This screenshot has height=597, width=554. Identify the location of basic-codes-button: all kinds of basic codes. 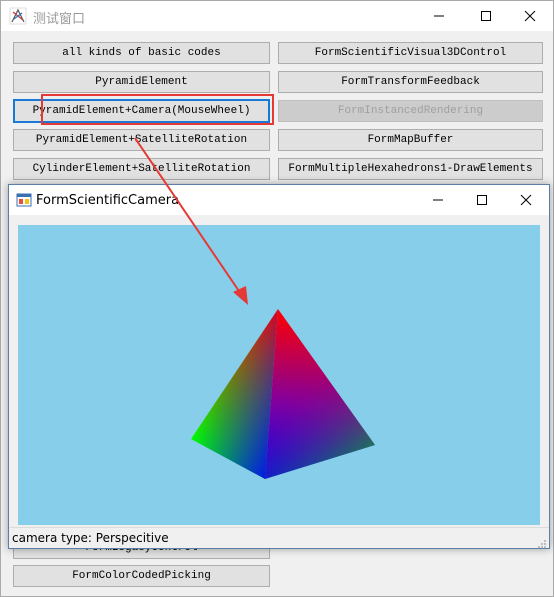
(141, 53).